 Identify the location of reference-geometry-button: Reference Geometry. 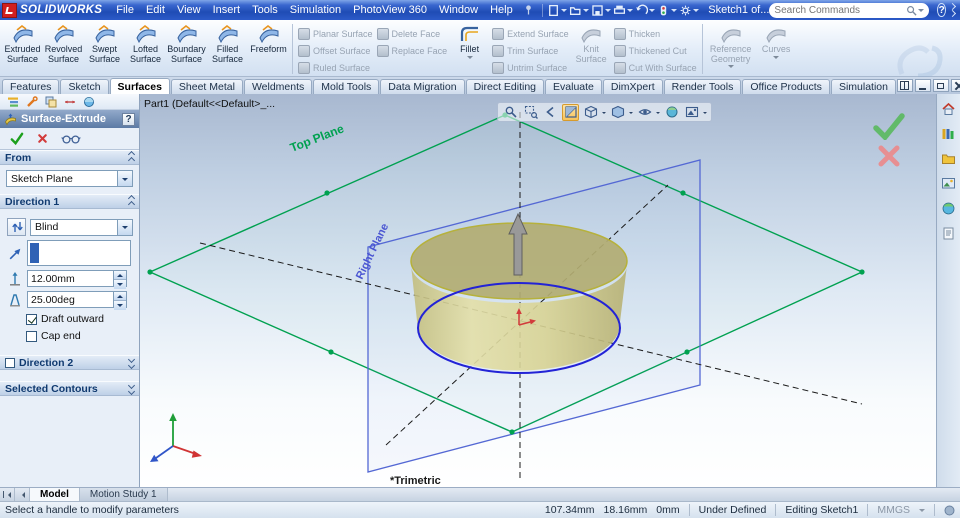
(731, 49).